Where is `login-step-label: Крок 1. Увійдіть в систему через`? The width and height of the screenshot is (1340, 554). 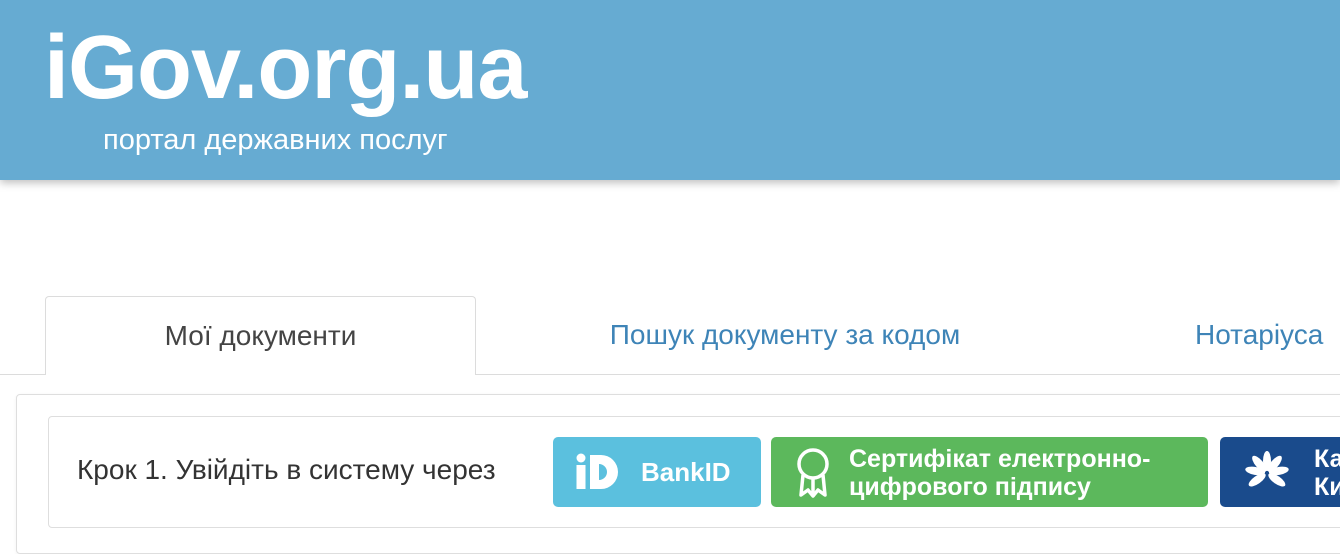 login-step-label: Крок 1. Увійдіть в систему через is located at coordinates (286, 469).